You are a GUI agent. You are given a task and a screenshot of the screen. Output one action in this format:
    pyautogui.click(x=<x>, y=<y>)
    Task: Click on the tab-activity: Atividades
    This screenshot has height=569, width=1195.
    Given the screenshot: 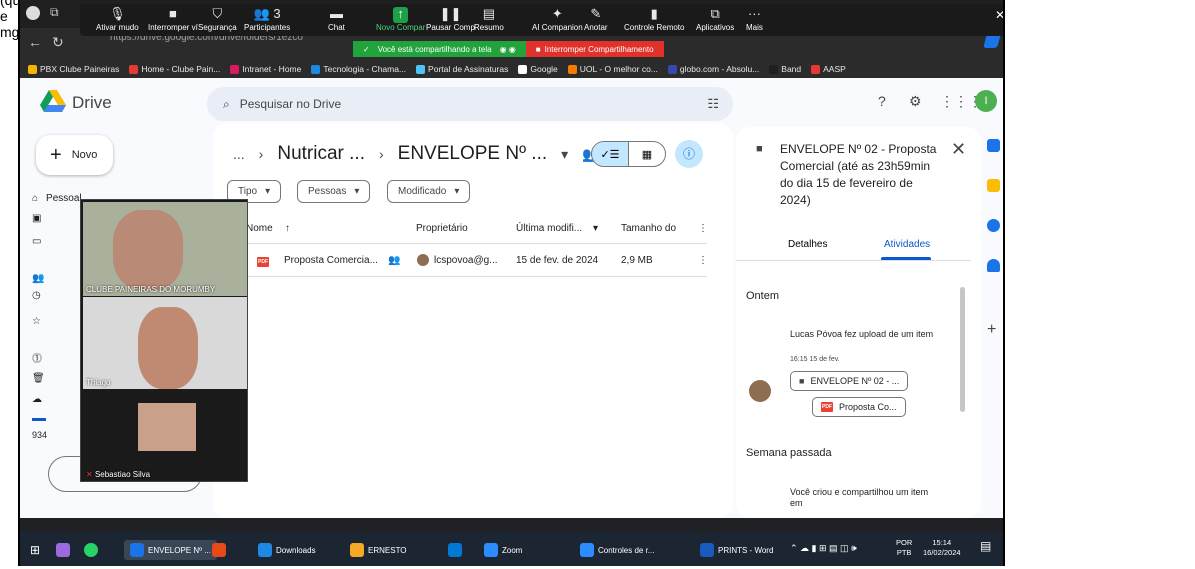 What is the action you would take?
    pyautogui.click(x=907, y=244)
    